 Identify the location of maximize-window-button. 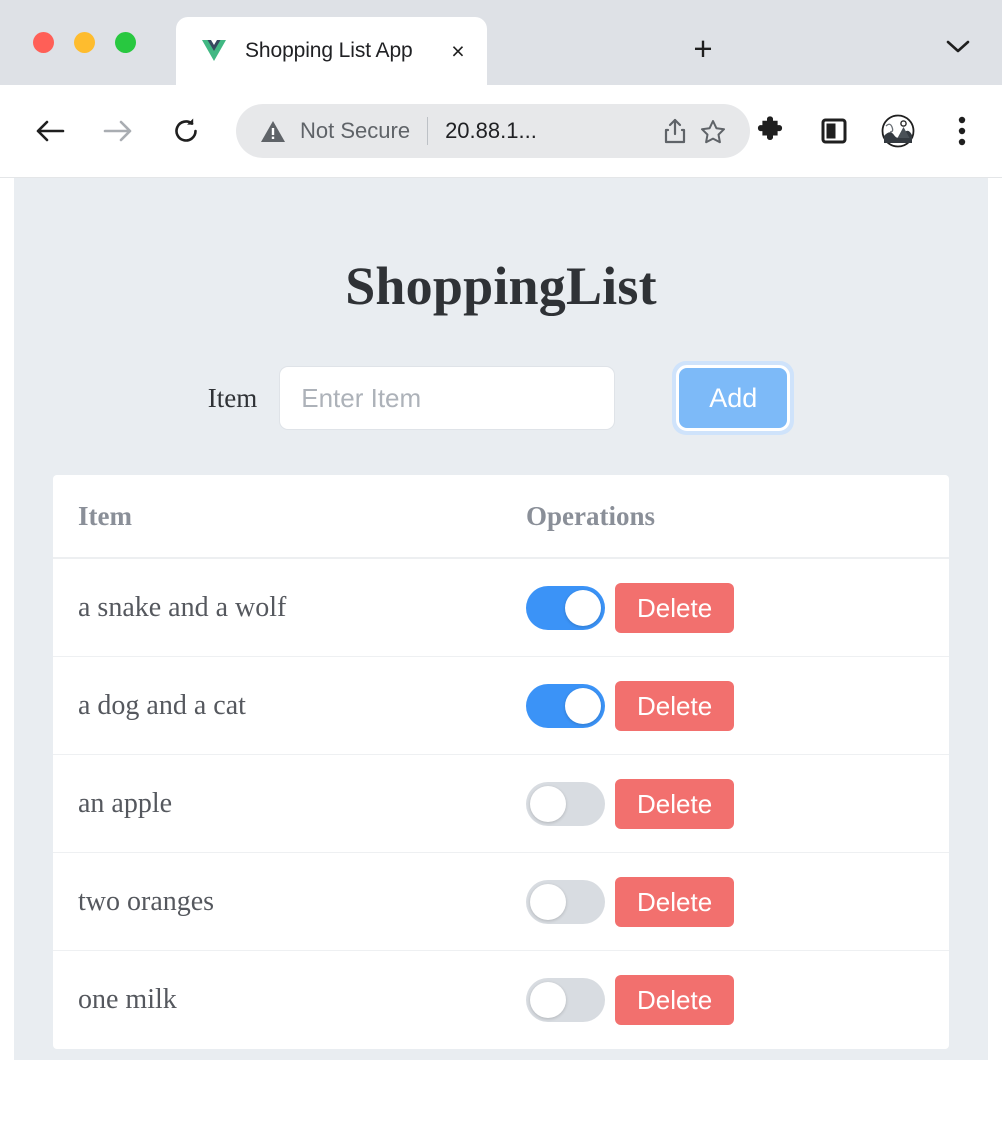
(125, 42).